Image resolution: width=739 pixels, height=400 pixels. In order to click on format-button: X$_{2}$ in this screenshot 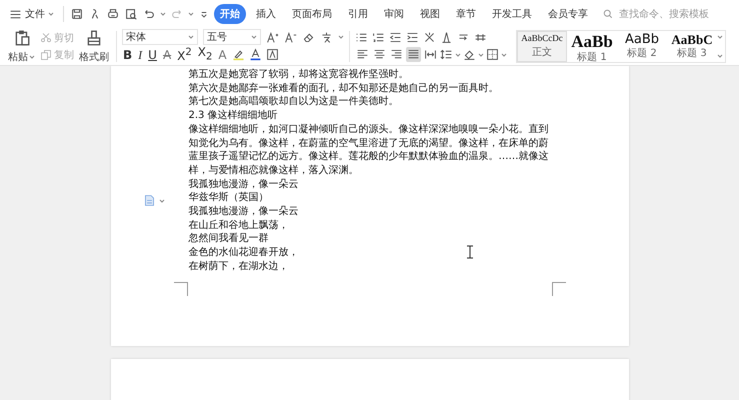, I will do `click(205, 54)`.